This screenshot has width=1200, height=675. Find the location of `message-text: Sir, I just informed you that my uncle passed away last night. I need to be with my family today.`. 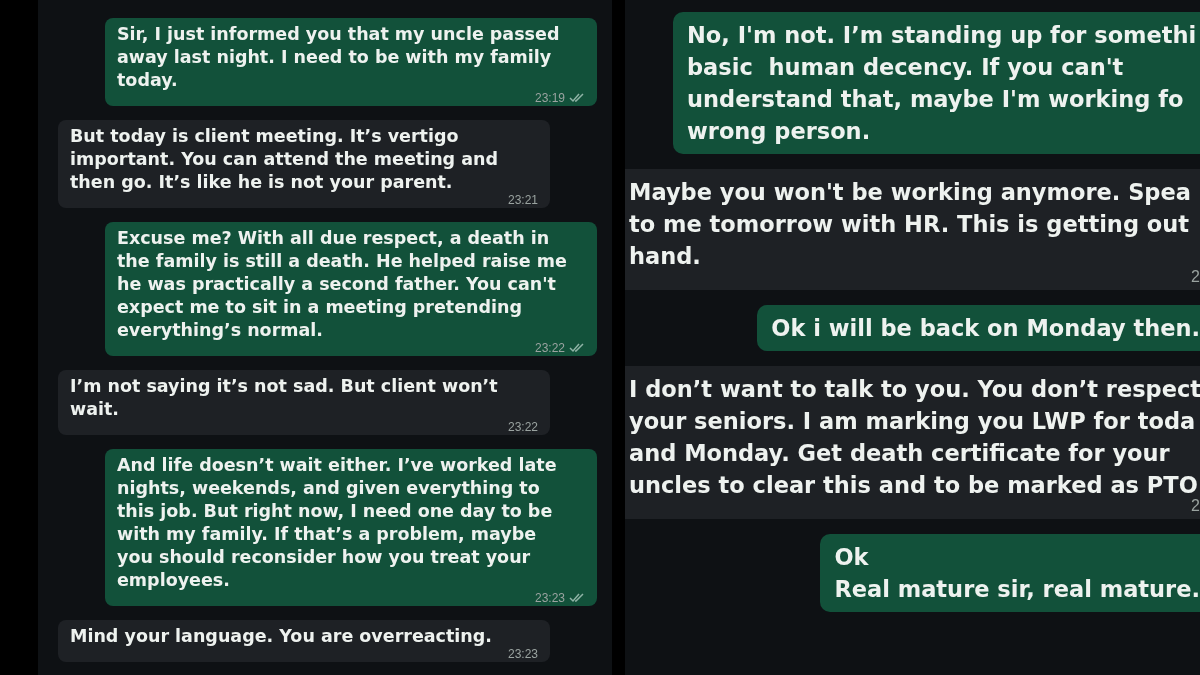

message-text: Sir, I just informed you that my uncle passed away last night. I need to be with my family today. is located at coordinates (339, 57).